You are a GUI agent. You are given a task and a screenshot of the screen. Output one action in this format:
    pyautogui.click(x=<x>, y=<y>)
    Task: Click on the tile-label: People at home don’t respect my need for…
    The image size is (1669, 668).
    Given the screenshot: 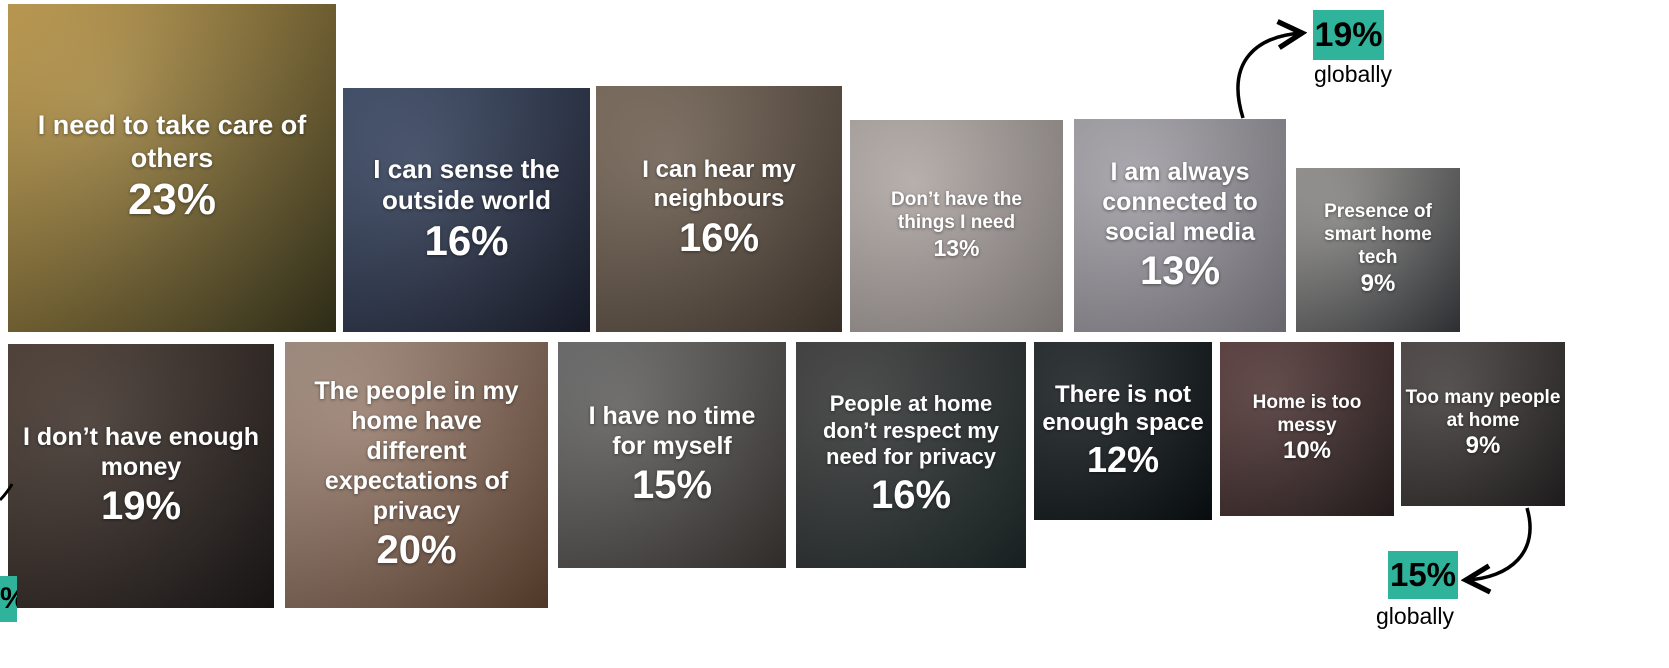 What is the action you would take?
    pyautogui.click(x=911, y=430)
    